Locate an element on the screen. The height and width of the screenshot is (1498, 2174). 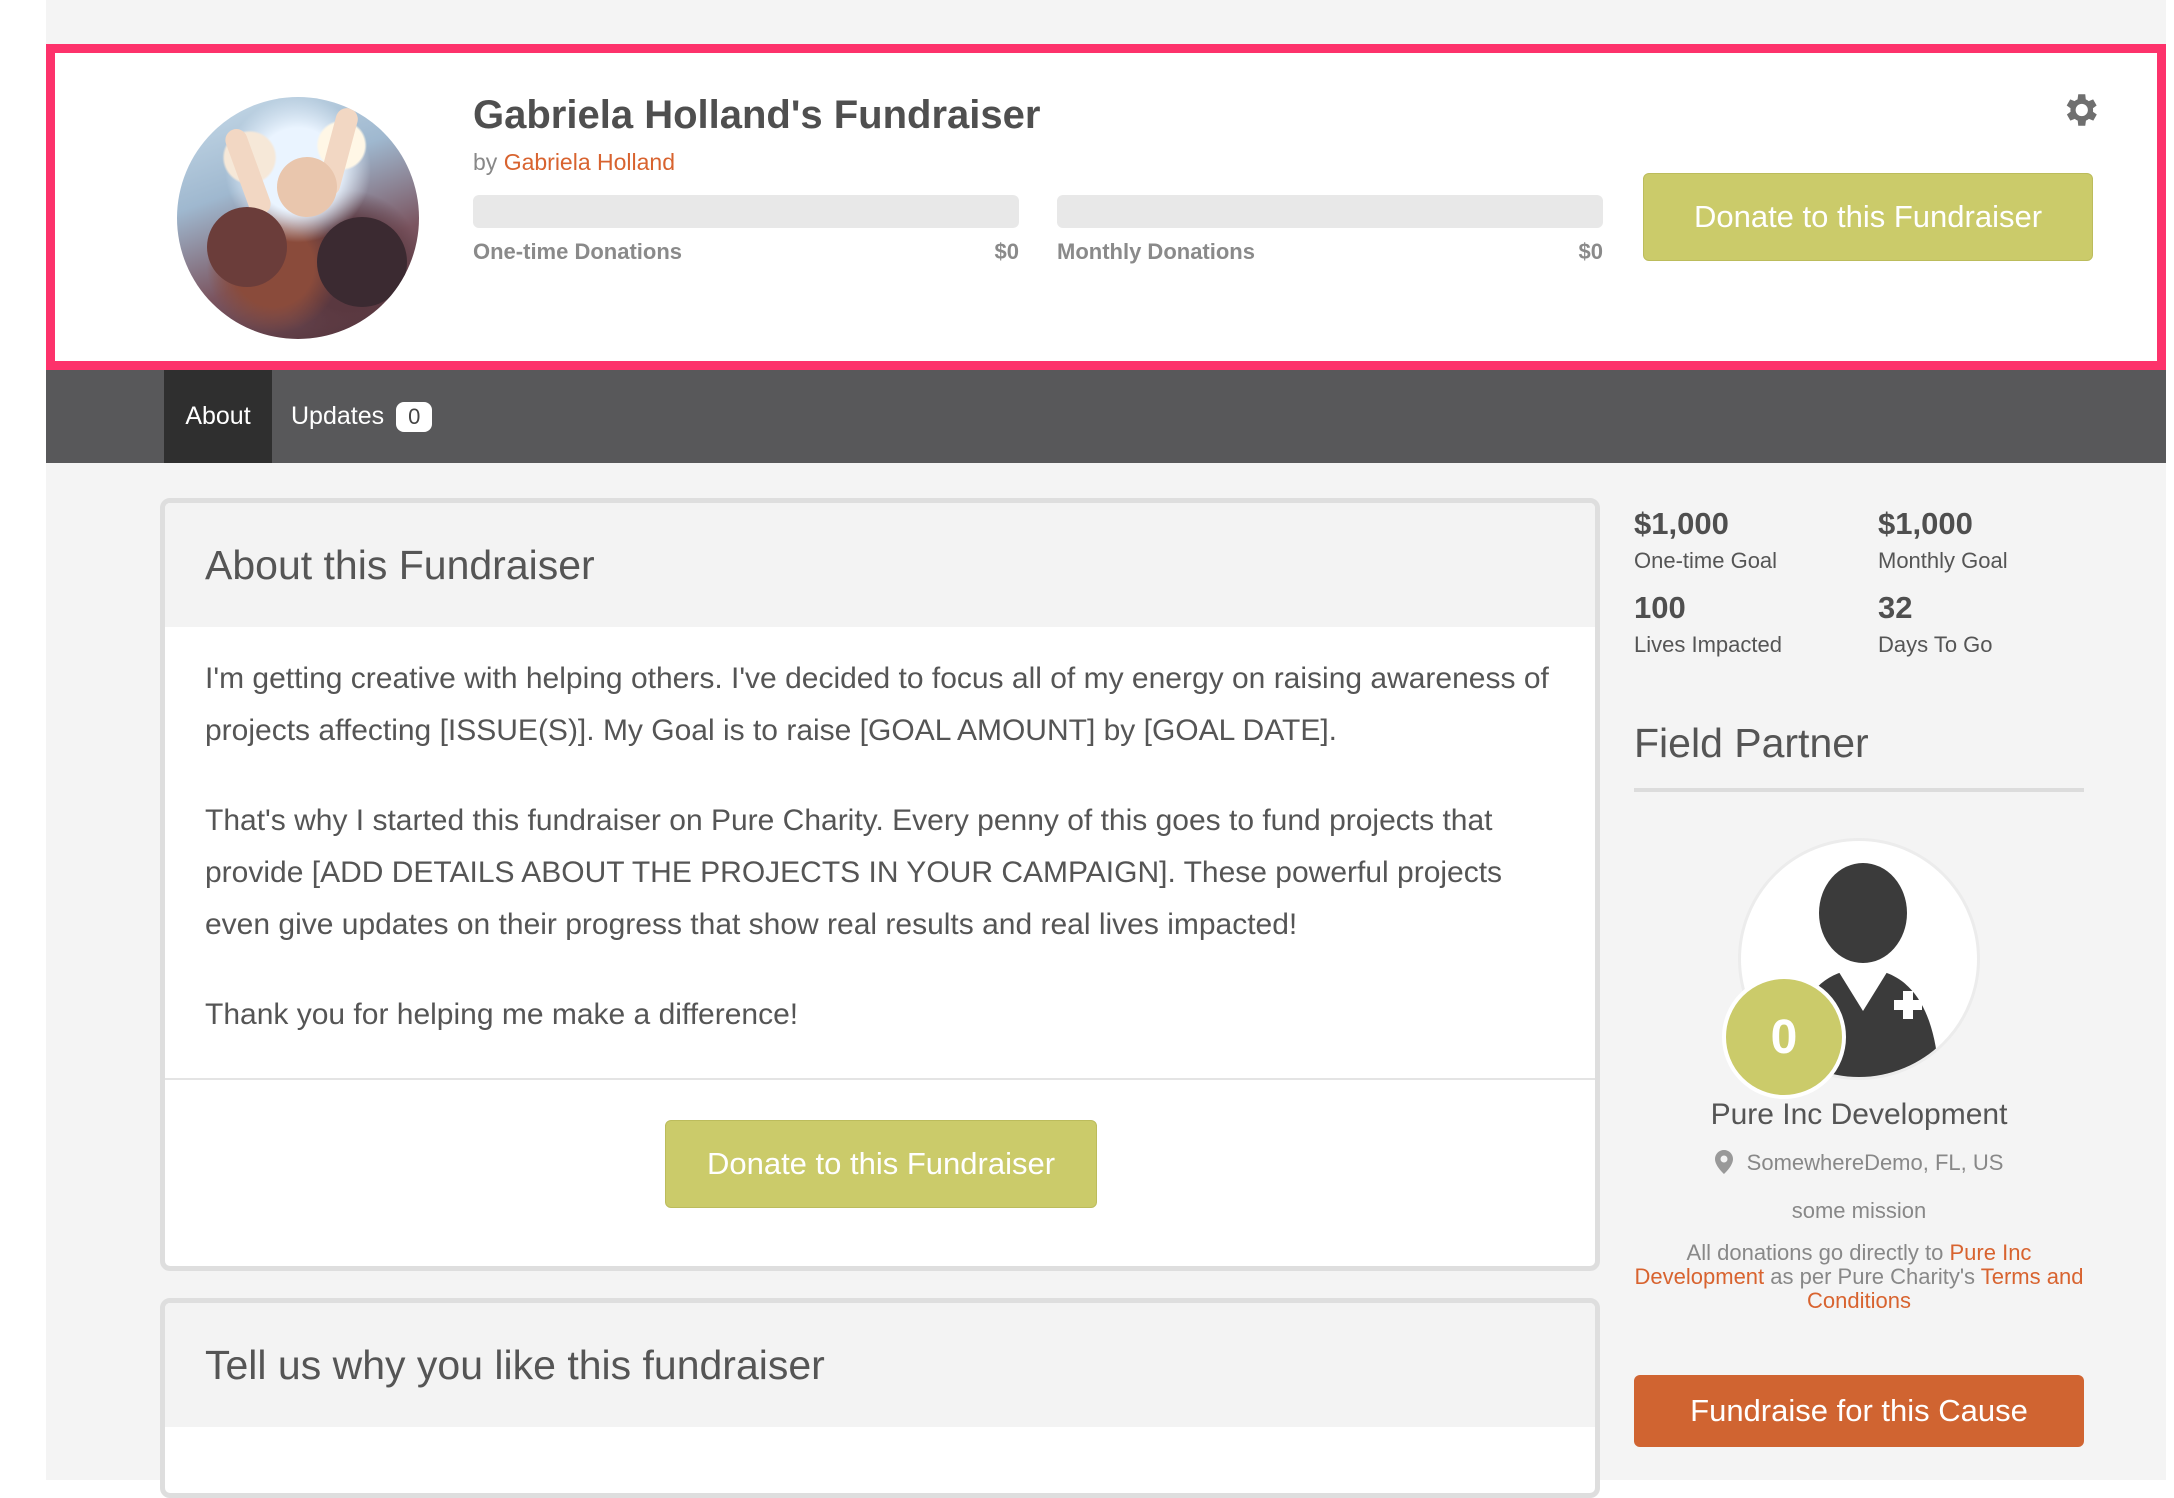
lives-impacted-value: 100 is located at coordinates (1660, 607).